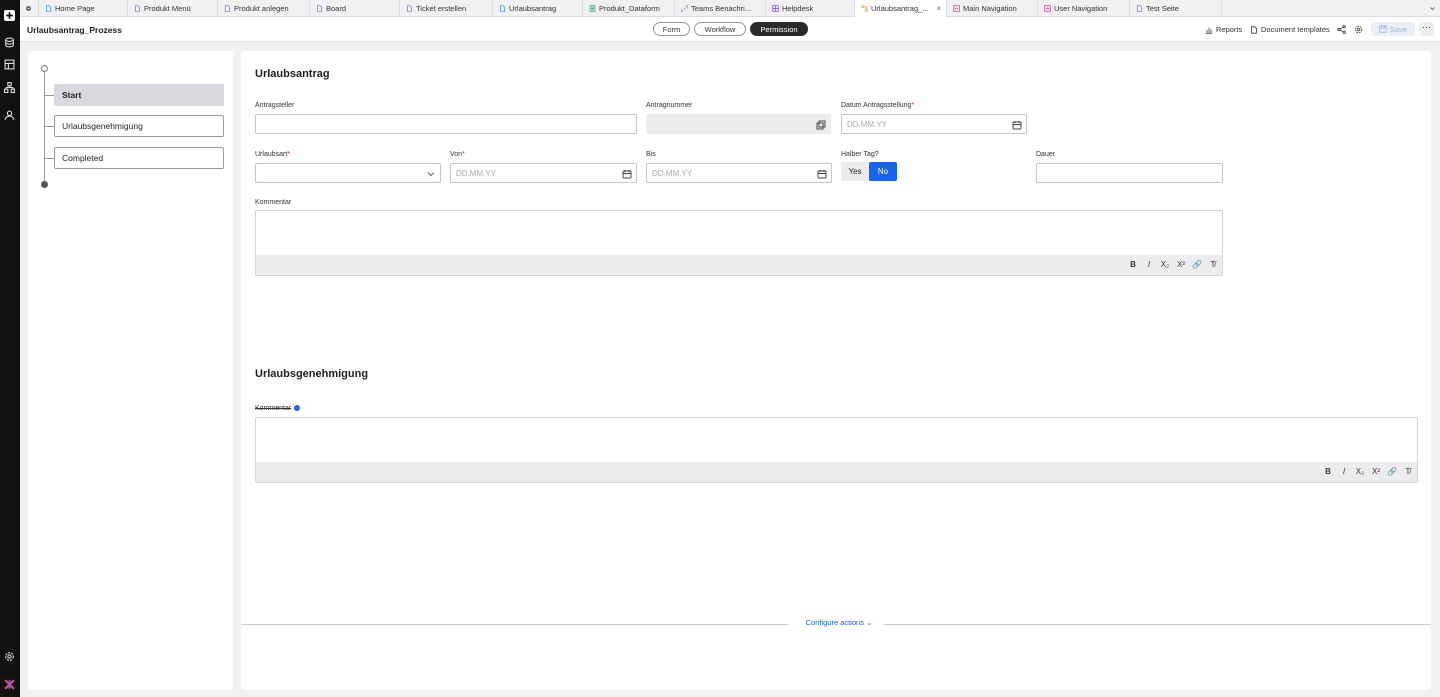  Describe the element at coordinates (739, 173) in the screenshot. I see `bis-field: DD.MM.YY` at that location.